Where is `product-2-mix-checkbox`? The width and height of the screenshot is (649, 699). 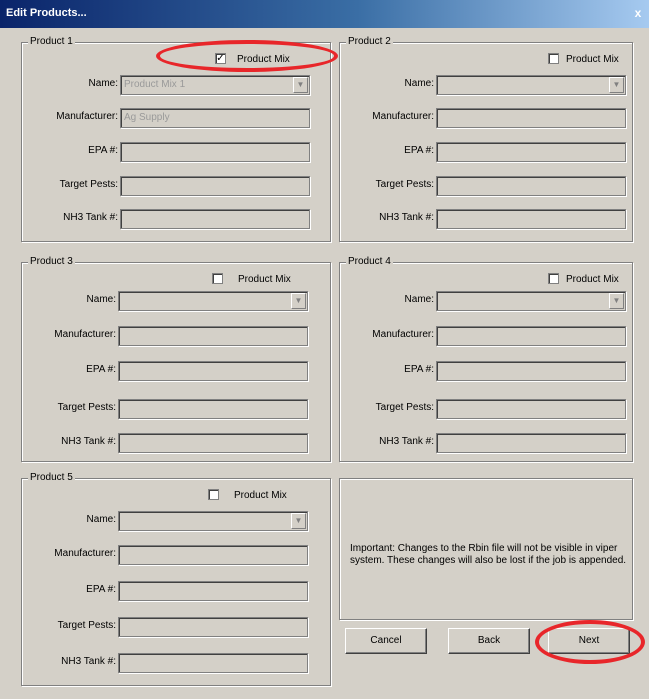
product-2-mix-checkbox is located at coordinates (553, 58).